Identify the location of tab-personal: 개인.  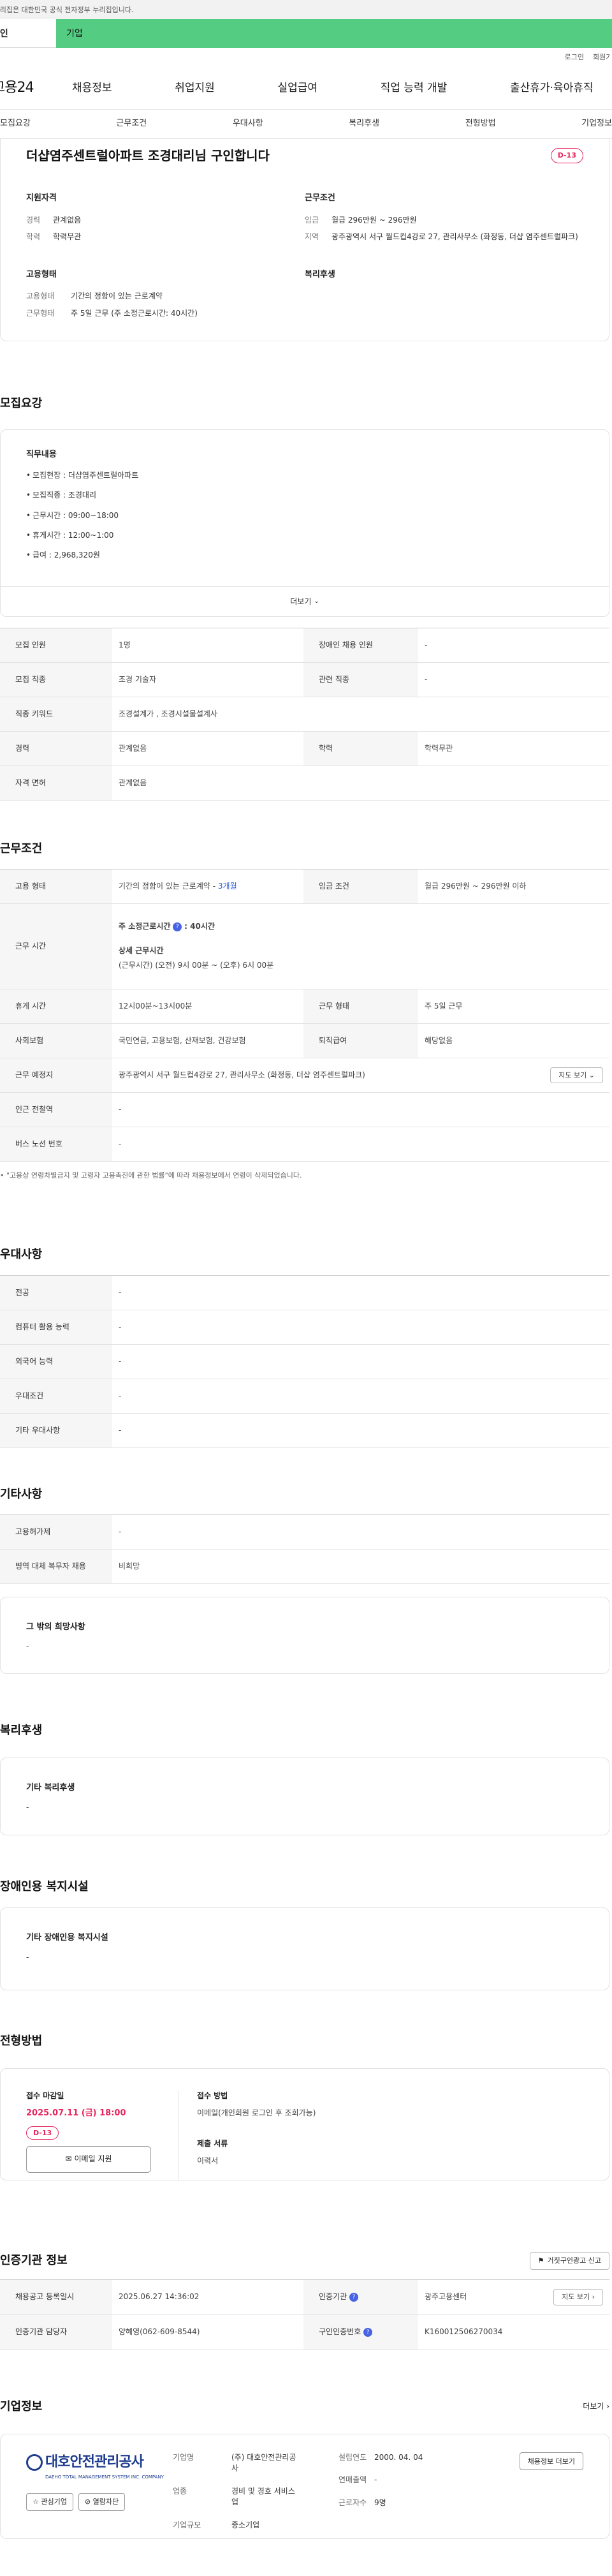
(28, 33).